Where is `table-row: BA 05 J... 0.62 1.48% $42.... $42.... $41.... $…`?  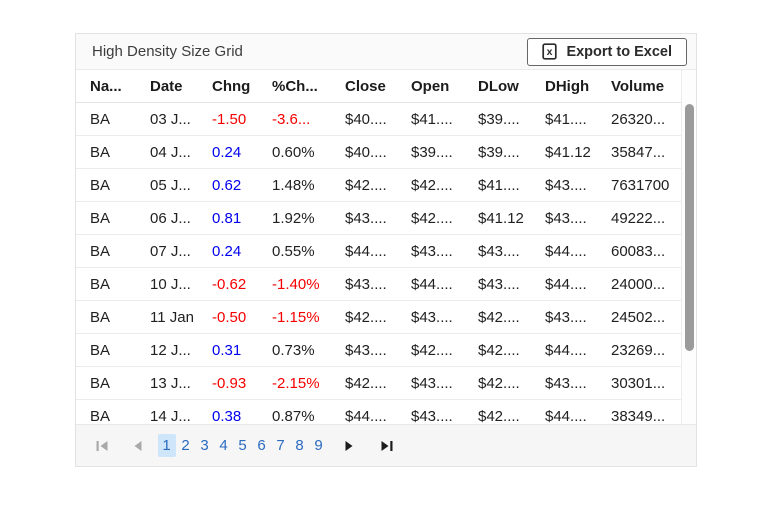
table-row: BA 05 J... 0.62 1.48% $42.... $42.... $41.... $… is located at coordinates (386, 185).